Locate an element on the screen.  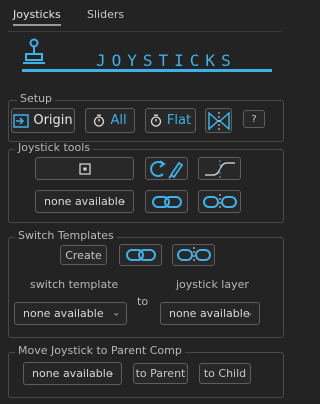
create-label: Create is located at coordinates (83, 255).